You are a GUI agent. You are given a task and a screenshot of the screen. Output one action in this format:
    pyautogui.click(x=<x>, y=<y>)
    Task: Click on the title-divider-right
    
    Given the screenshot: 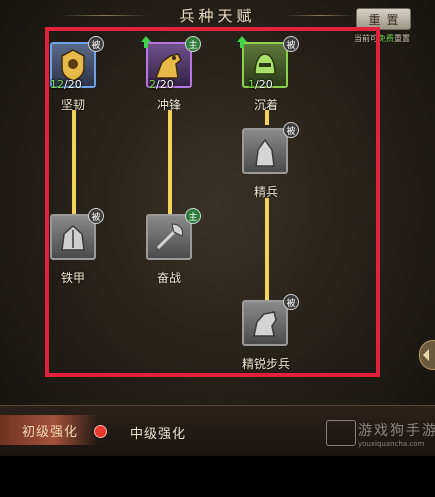 What is the action you would take?
    pyautogui.click(x=320, y=15)
    